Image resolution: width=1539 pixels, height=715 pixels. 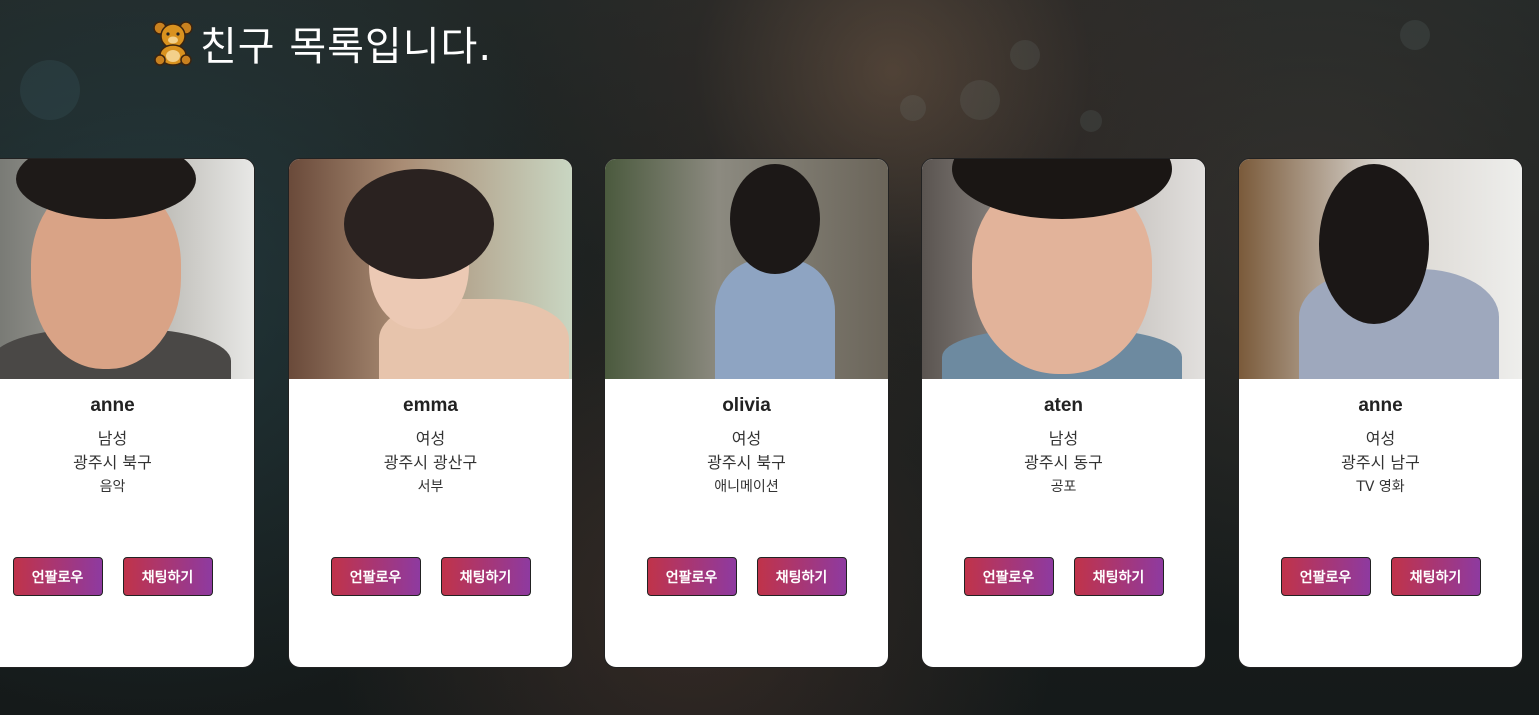 I want to click on friend-card: emma 여성 광주시 광산구 서부 언팔로우 채팅하기, so click(x=430, y=413).